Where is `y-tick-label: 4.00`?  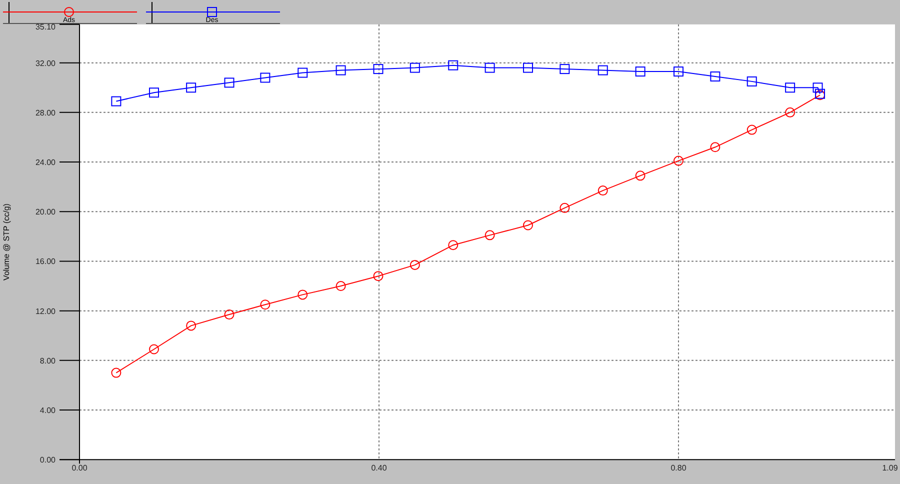 y-tick-label: 4.00 is located at coordinates (48, 410).